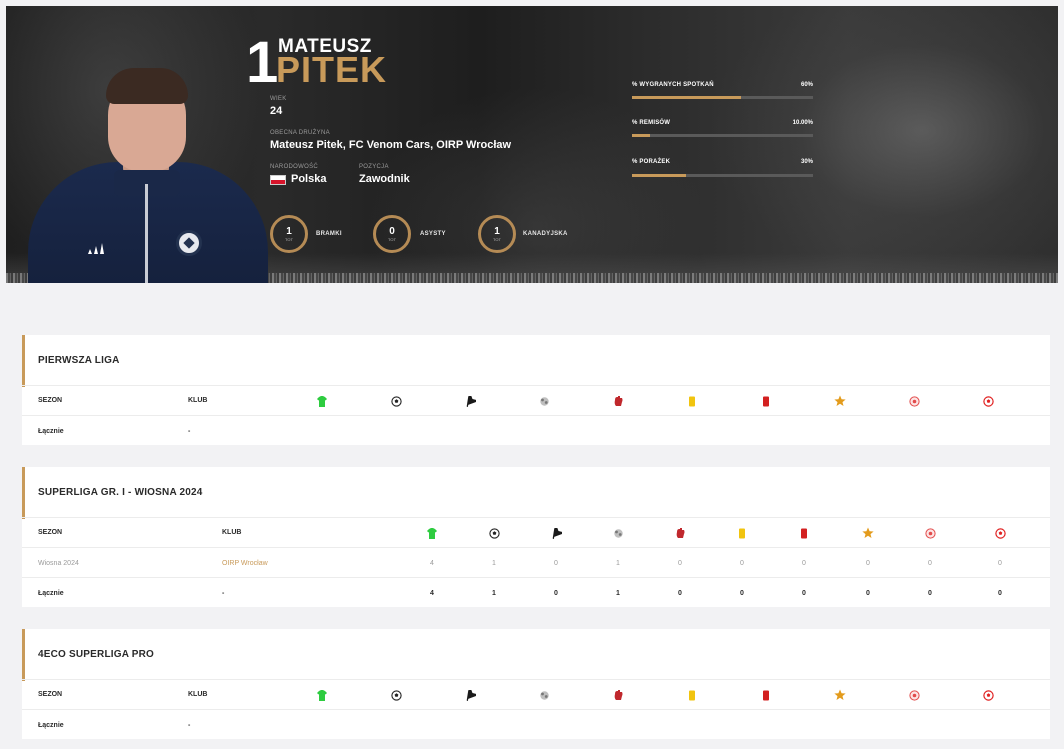 The height and width of the screenshot is (749, 1064). I want to click on row-club-link: OIRP Wrocław, so click(245, 563).